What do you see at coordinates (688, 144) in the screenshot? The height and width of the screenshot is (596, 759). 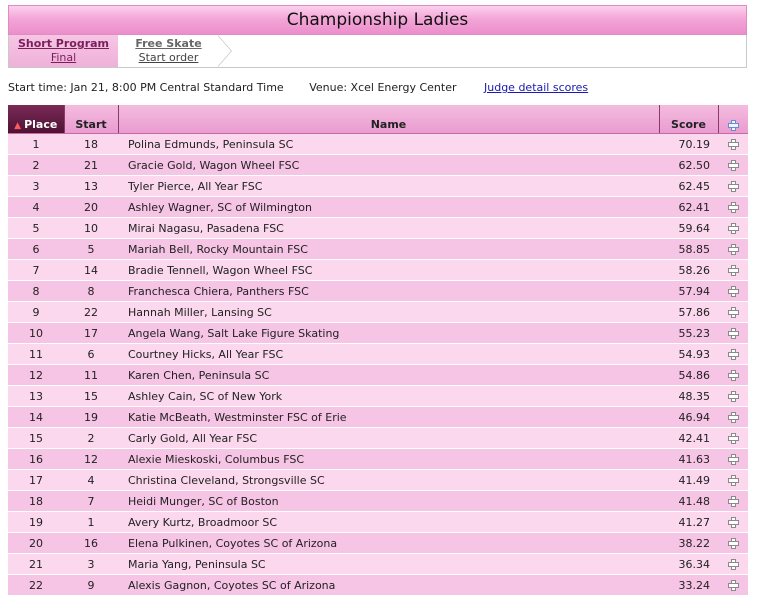 I see `row-score: 70.19` at bounding box center [688, 144].